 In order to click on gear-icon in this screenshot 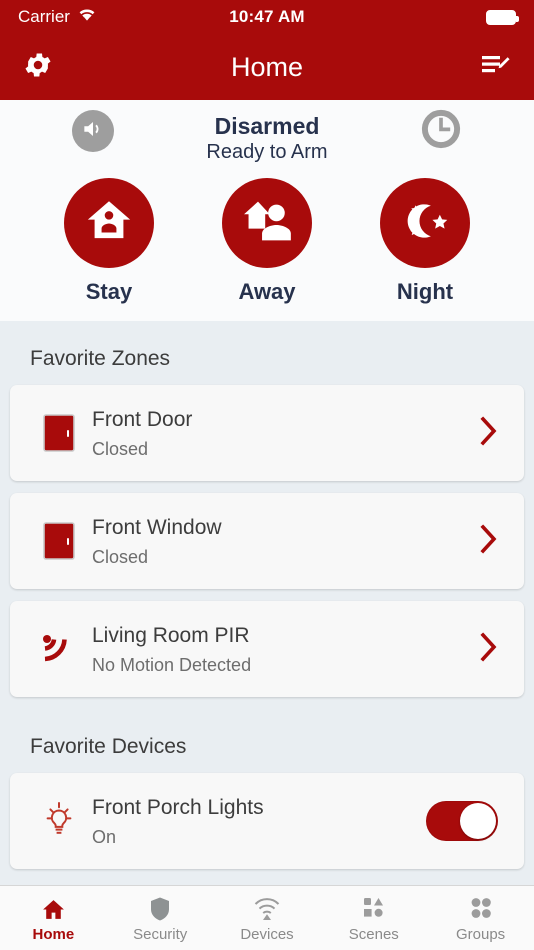, I will do `click(38, 67)`.